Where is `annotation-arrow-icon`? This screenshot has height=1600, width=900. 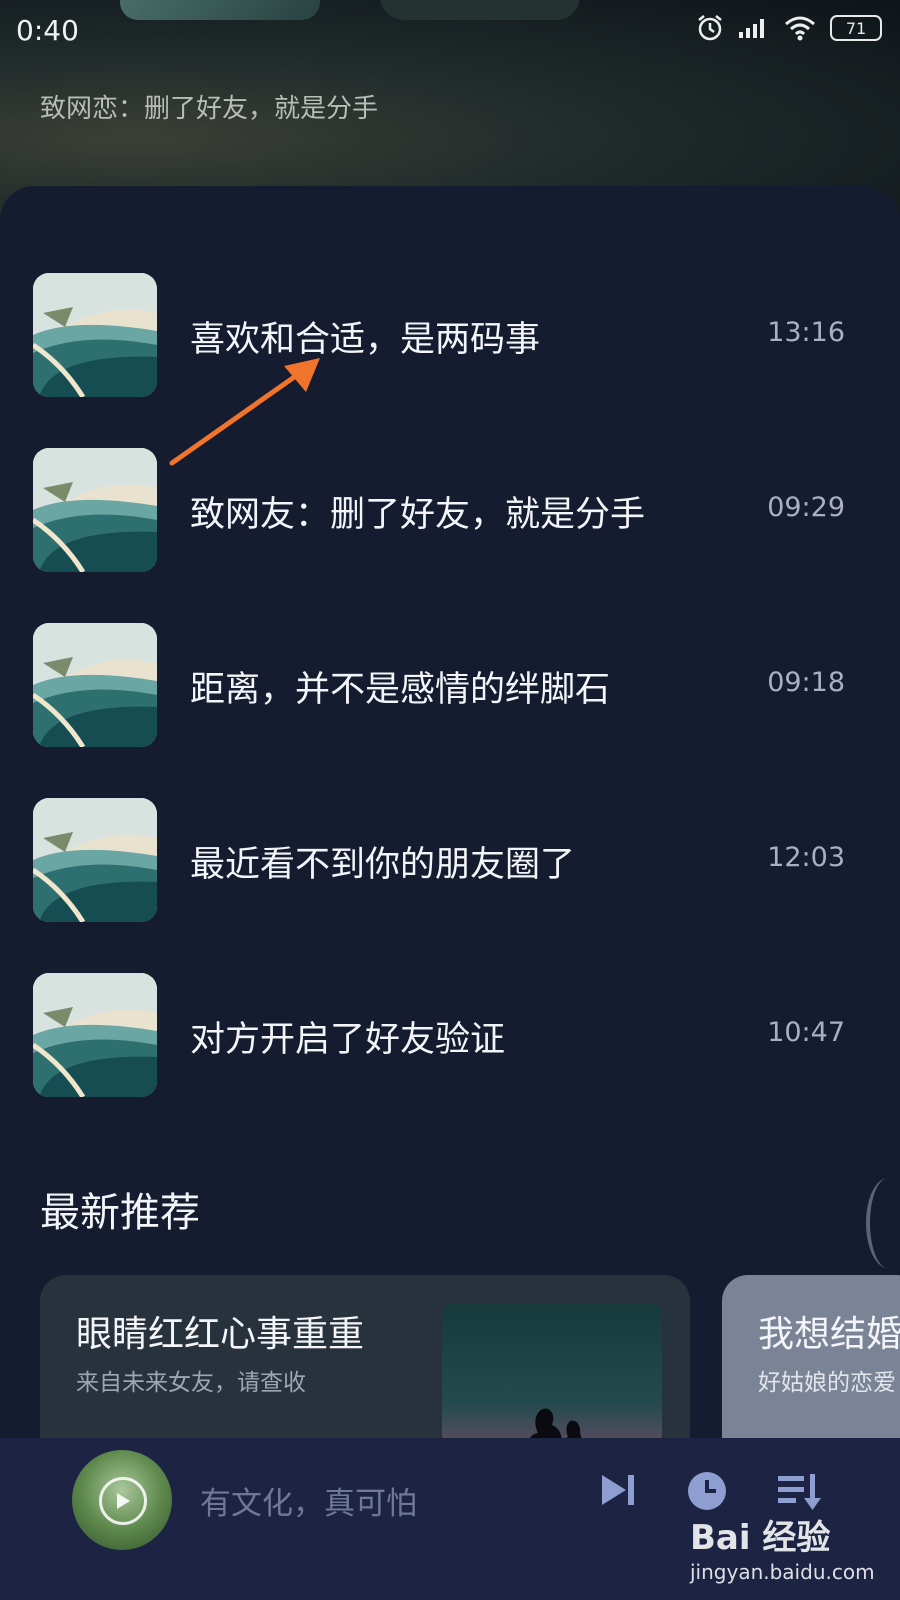 annotation-arrow-icon is located at coordinates (244, 412).